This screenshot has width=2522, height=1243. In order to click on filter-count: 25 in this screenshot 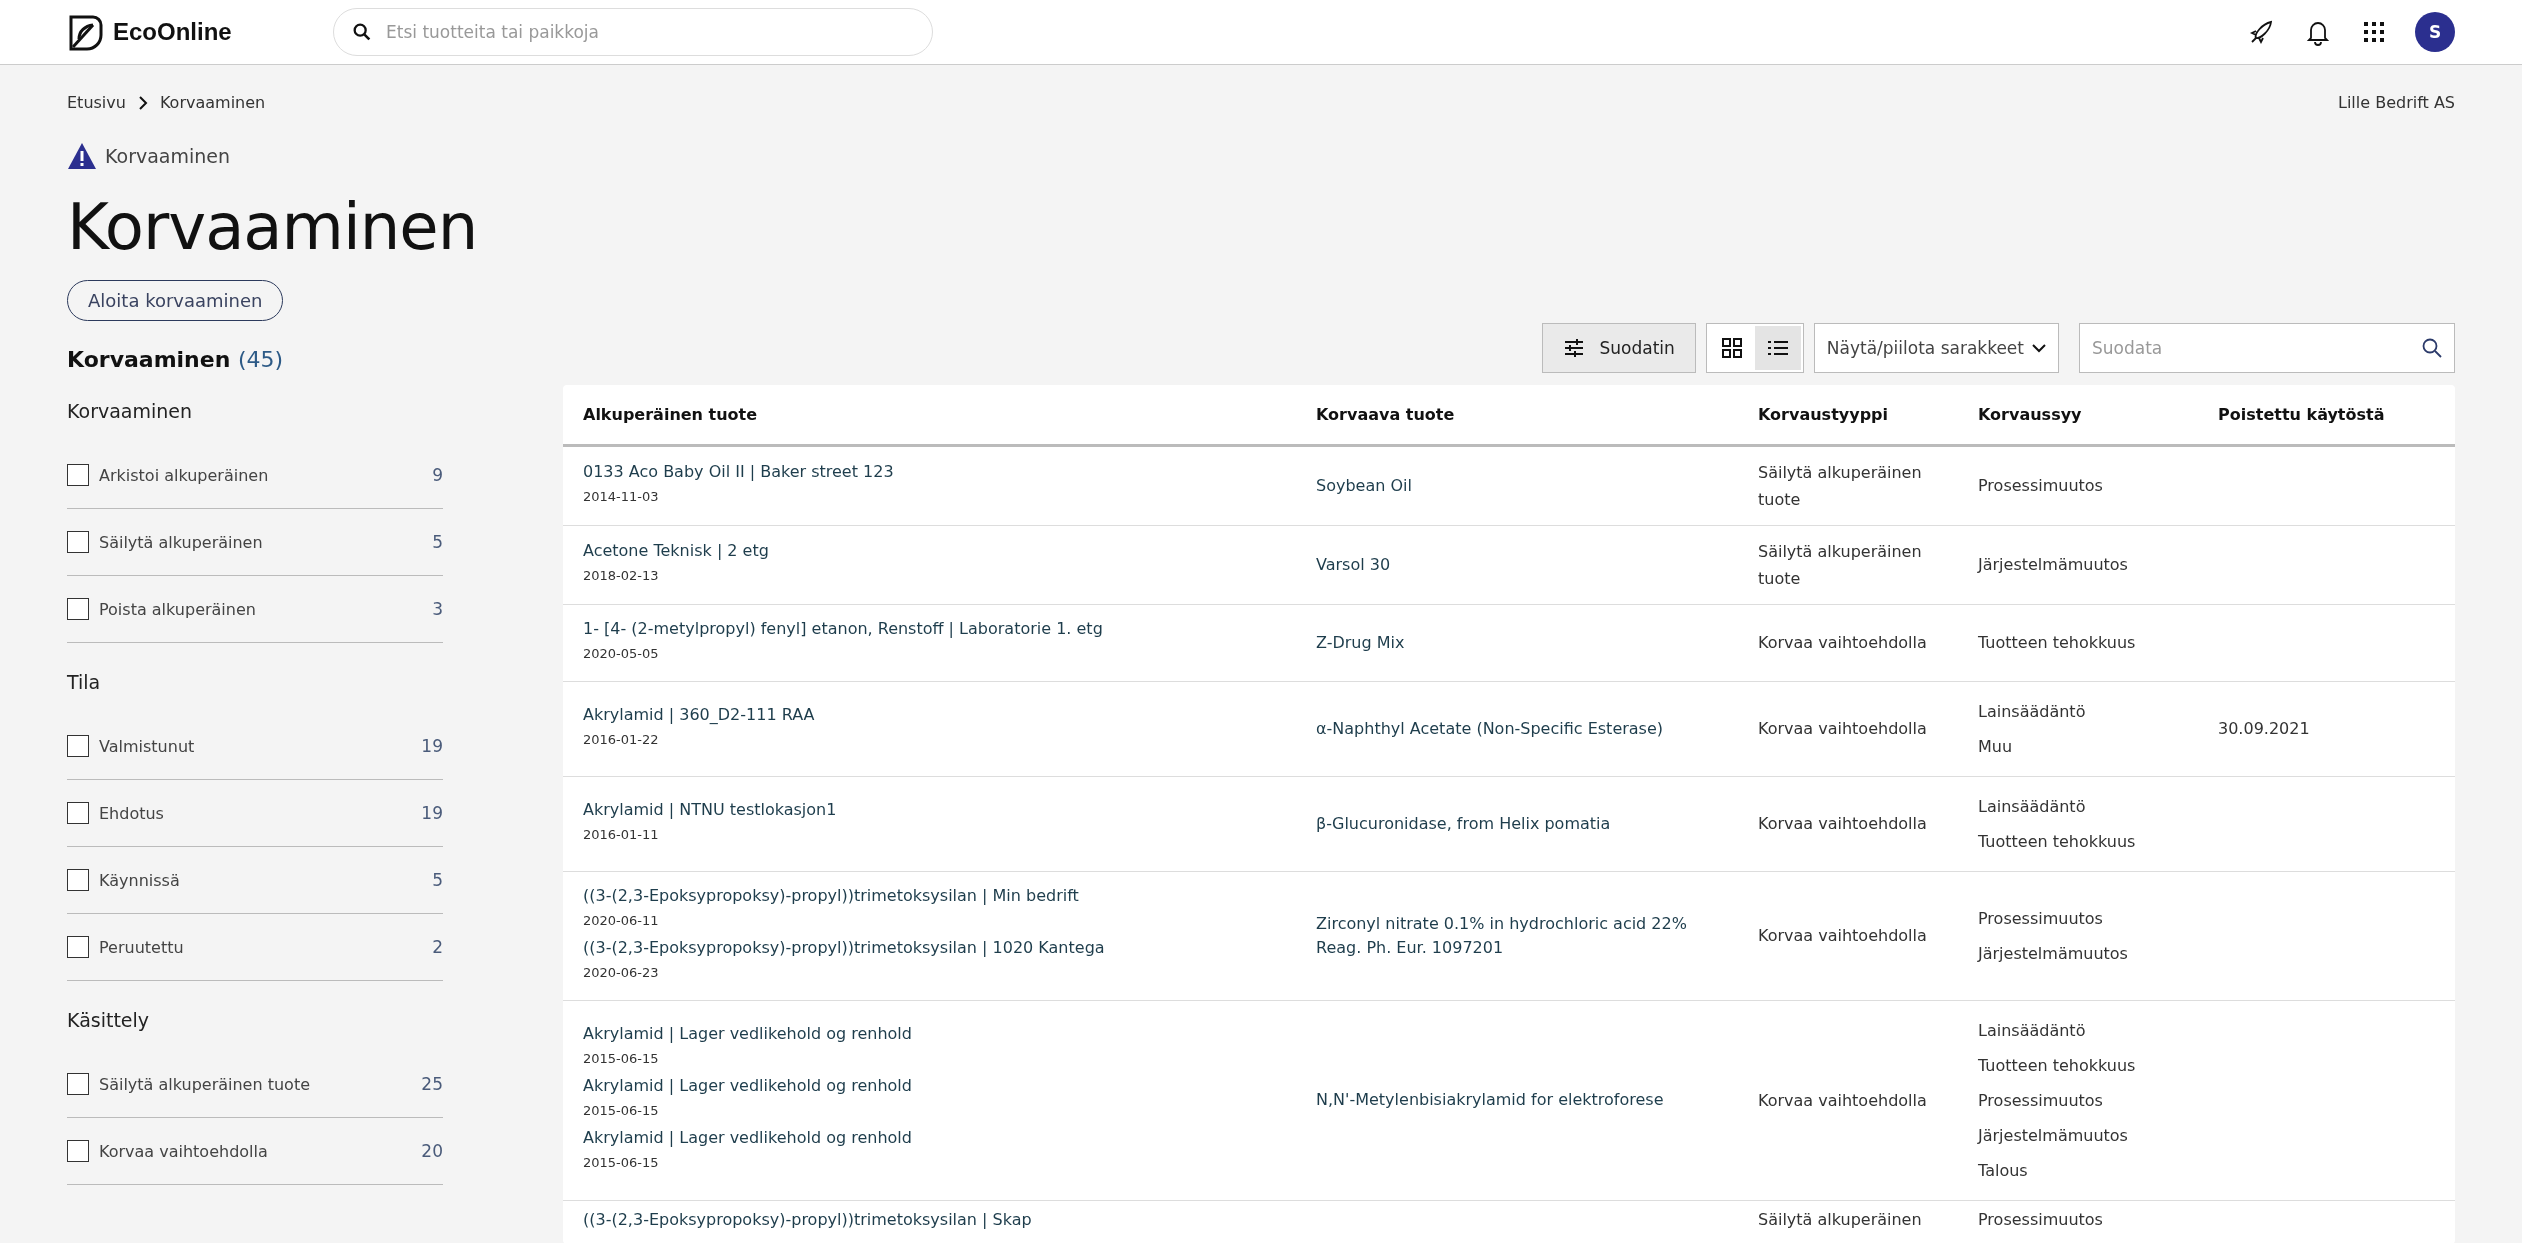, I will do `click(432, 1084)`.